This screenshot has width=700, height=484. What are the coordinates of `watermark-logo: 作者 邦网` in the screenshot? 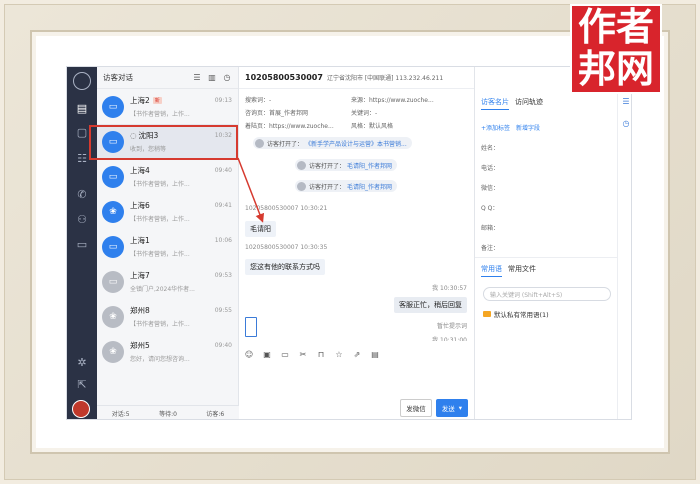 It's located at (616, 49).